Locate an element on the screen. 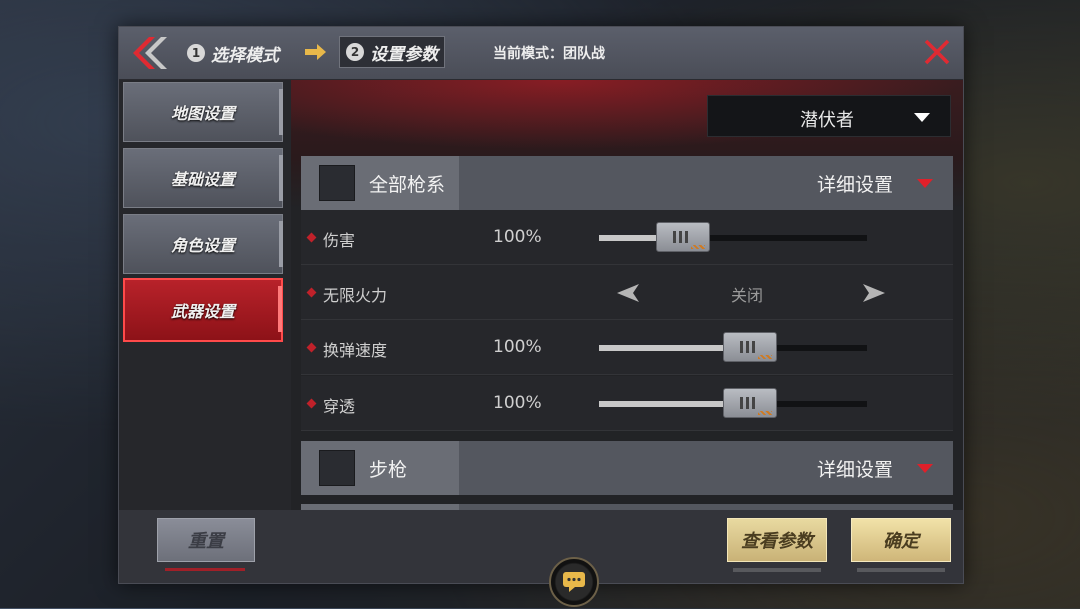 The width and height of the screenshot is (1080, 609). dialog-header: 1 选择模式 2 设置参数 当前模式：团队战 is located at coordinates (541, 53).